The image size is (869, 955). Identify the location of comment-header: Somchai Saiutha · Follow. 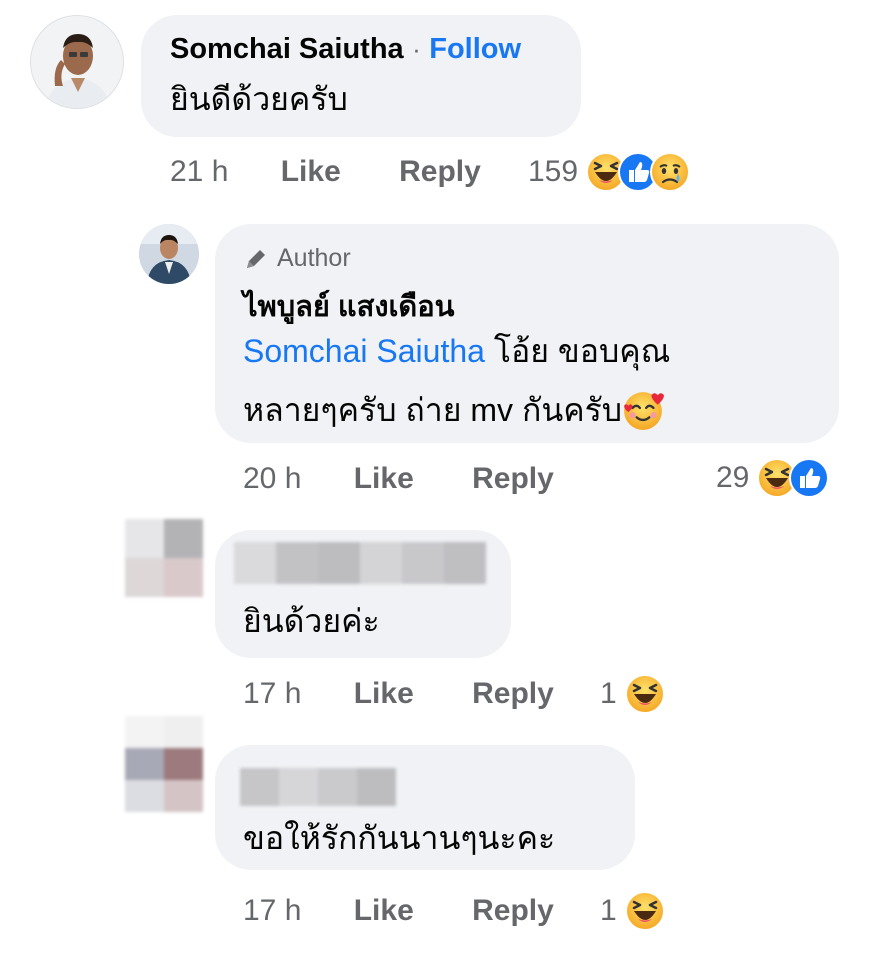
(345, 49).